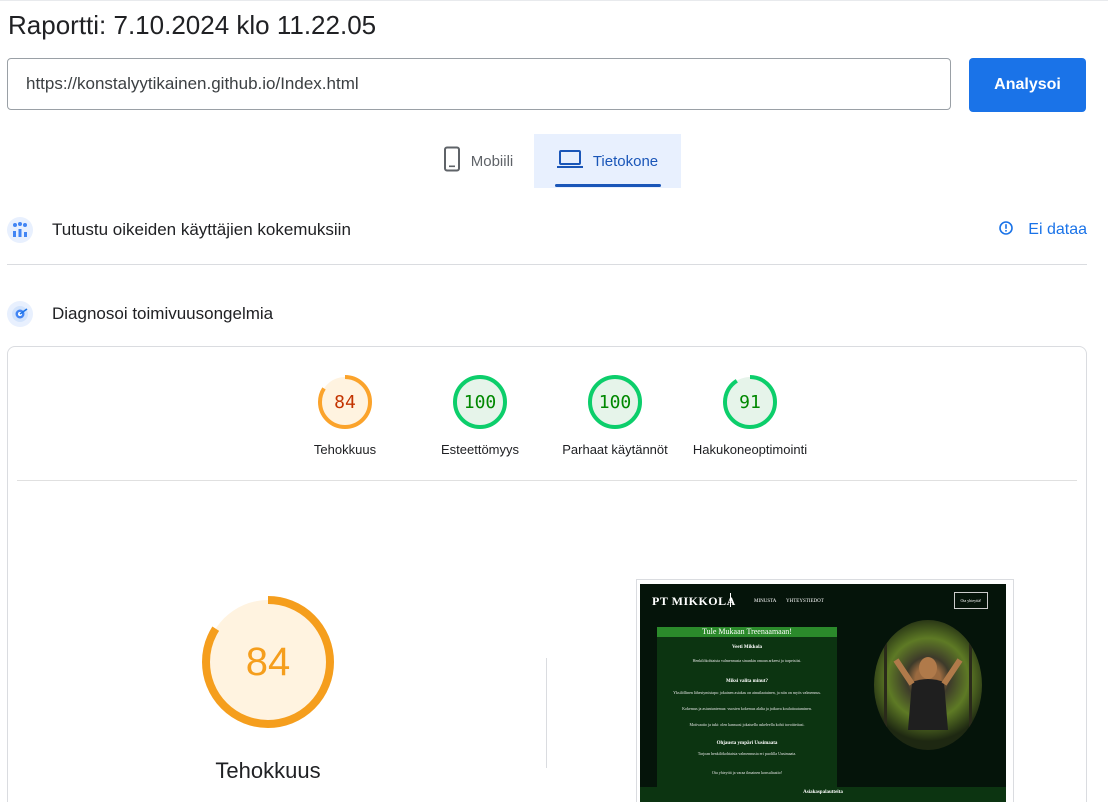 This screenshot has height=802, width=1108. Describe the element at coordinates (805, 601) in the screenshot. I see `shot-nav-item: YHTEYSTIEDOT` at that location.